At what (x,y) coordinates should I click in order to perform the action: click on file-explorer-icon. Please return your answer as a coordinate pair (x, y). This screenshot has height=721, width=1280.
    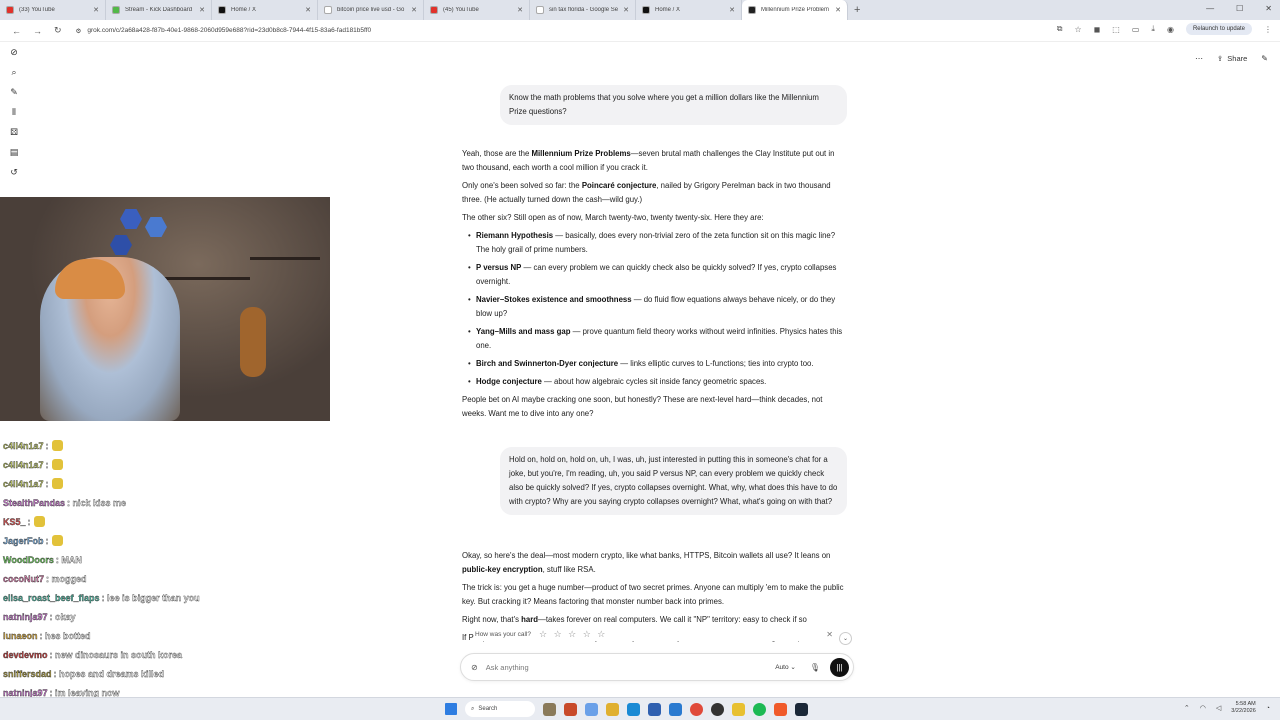
    Looking at the image, I should click on (612, 709).